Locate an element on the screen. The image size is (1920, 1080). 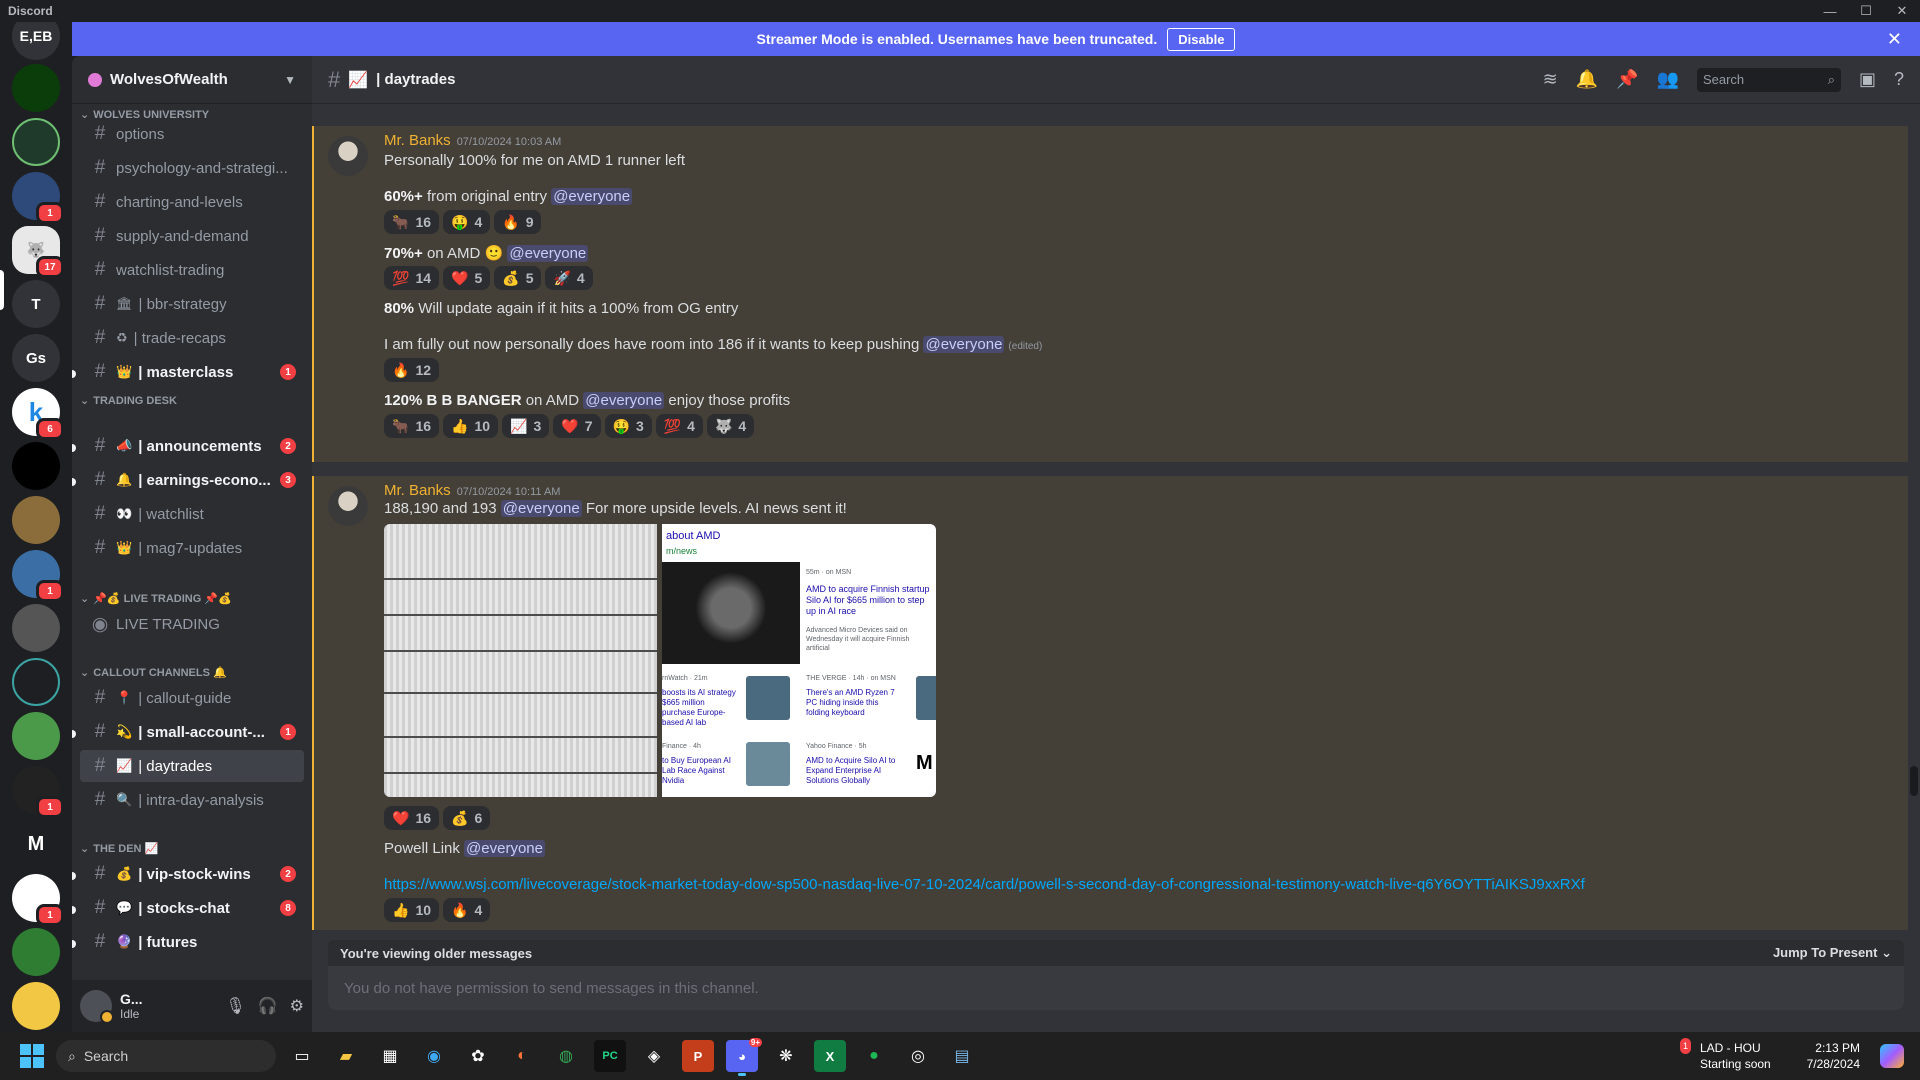
channel-intra-day-analysis: # 🔍 | intra-day-analysis is located at coordinates (192, 800).